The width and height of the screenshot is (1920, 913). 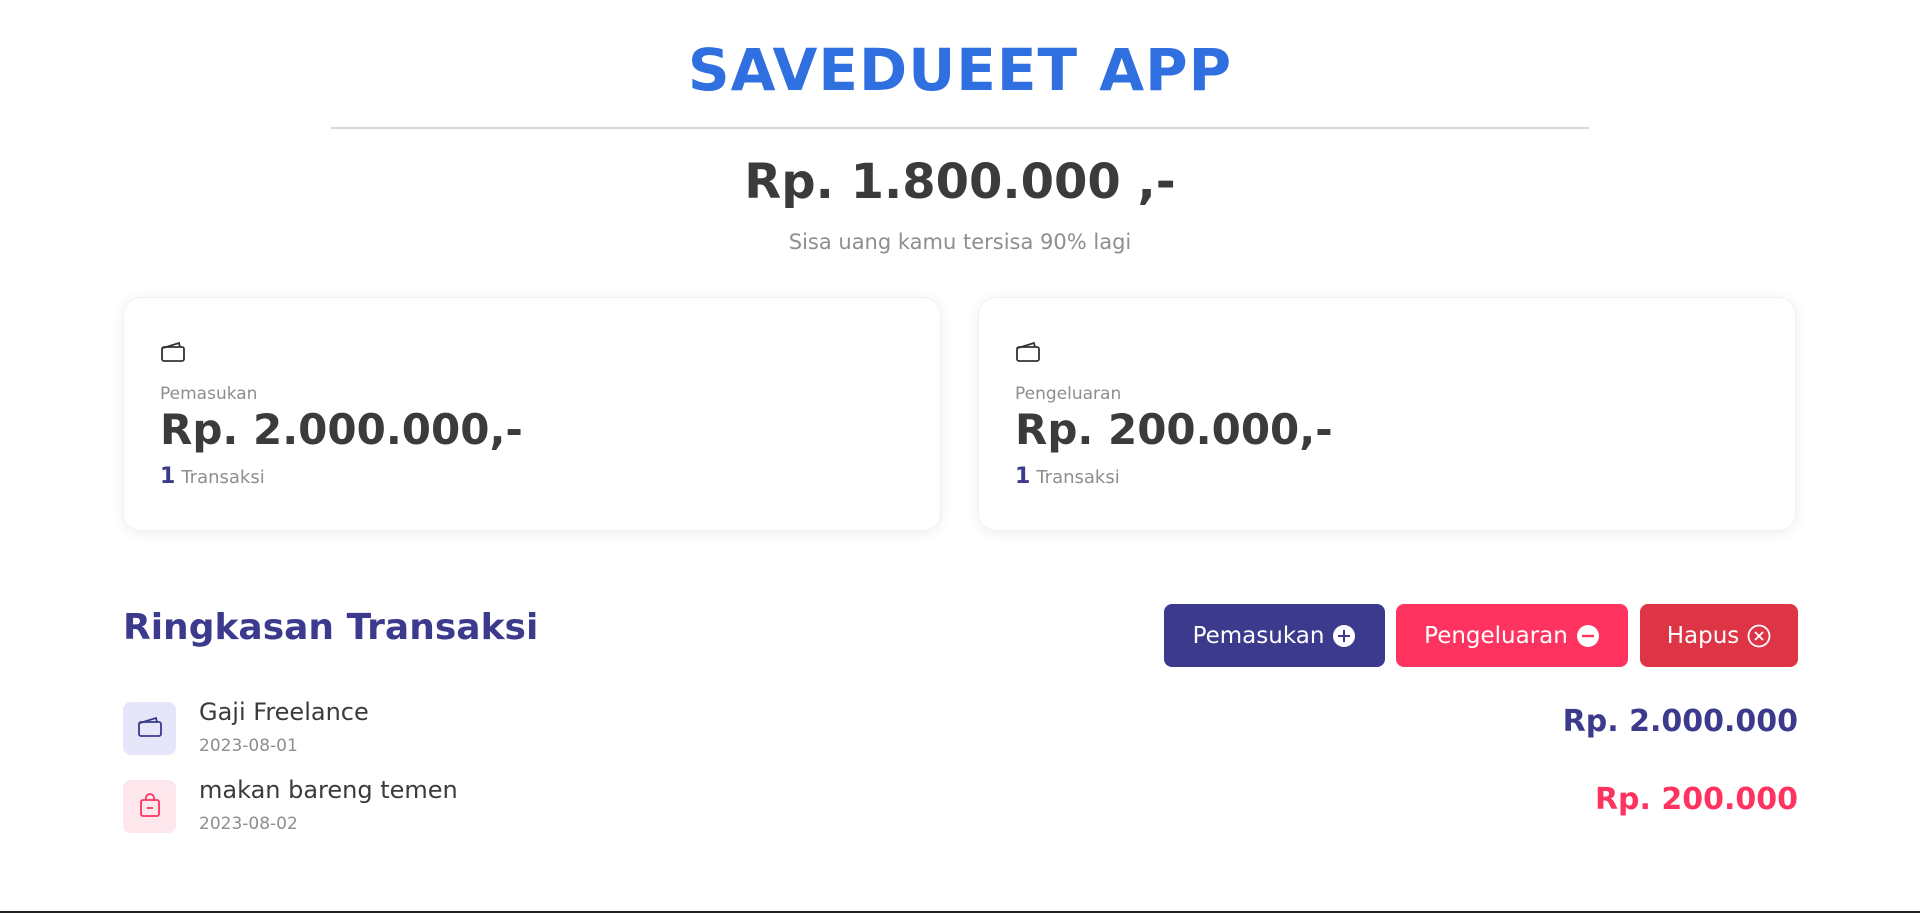 I want to click on expense-transaction-count-label: Transaksi, so click(x=1078, y=477).